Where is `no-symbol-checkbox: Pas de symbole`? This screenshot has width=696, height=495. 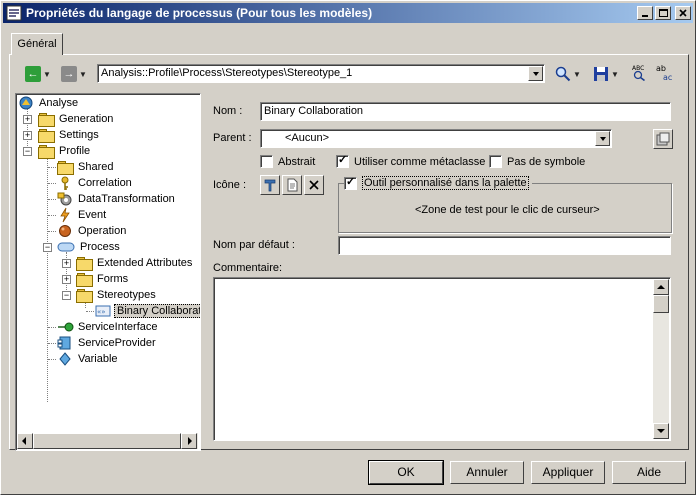 no-symbol-checkbox: Pas de symbole is located at coordinates (537, 161).